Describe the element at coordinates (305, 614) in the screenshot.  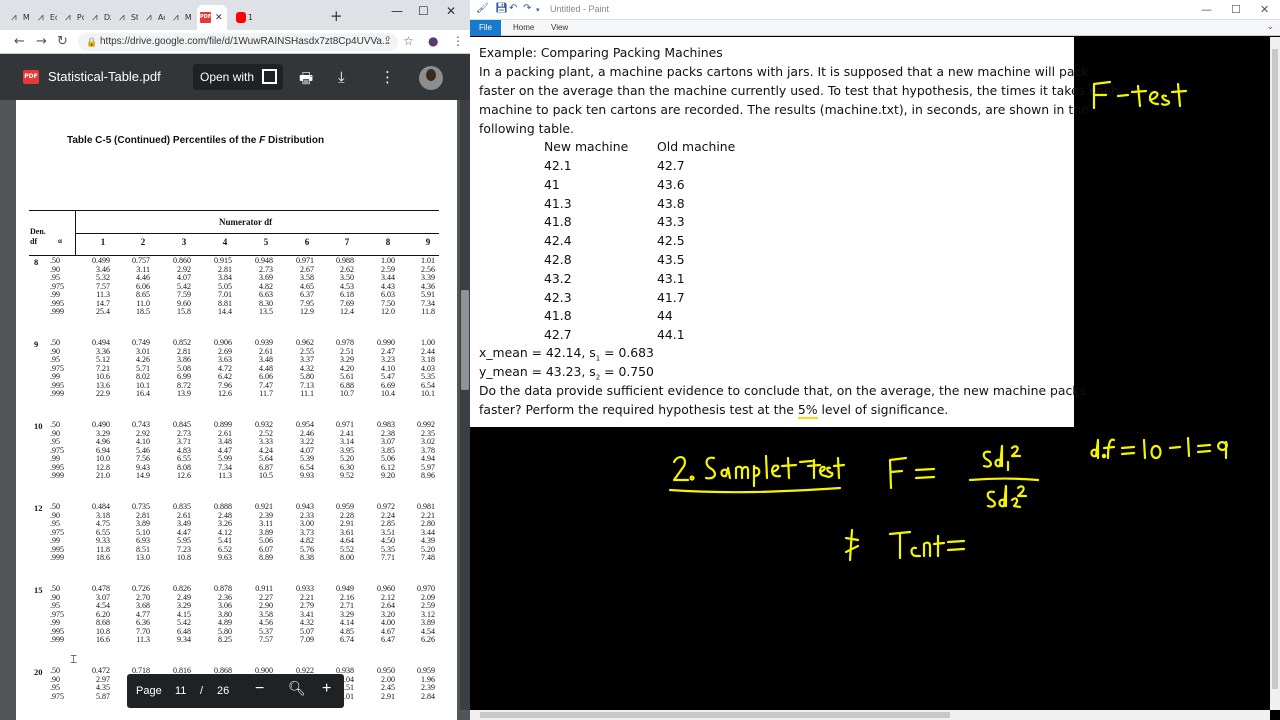
I see `value-column: 0.933 2.21 2.79 3.41 4.32 5.07 7.09` at that location.